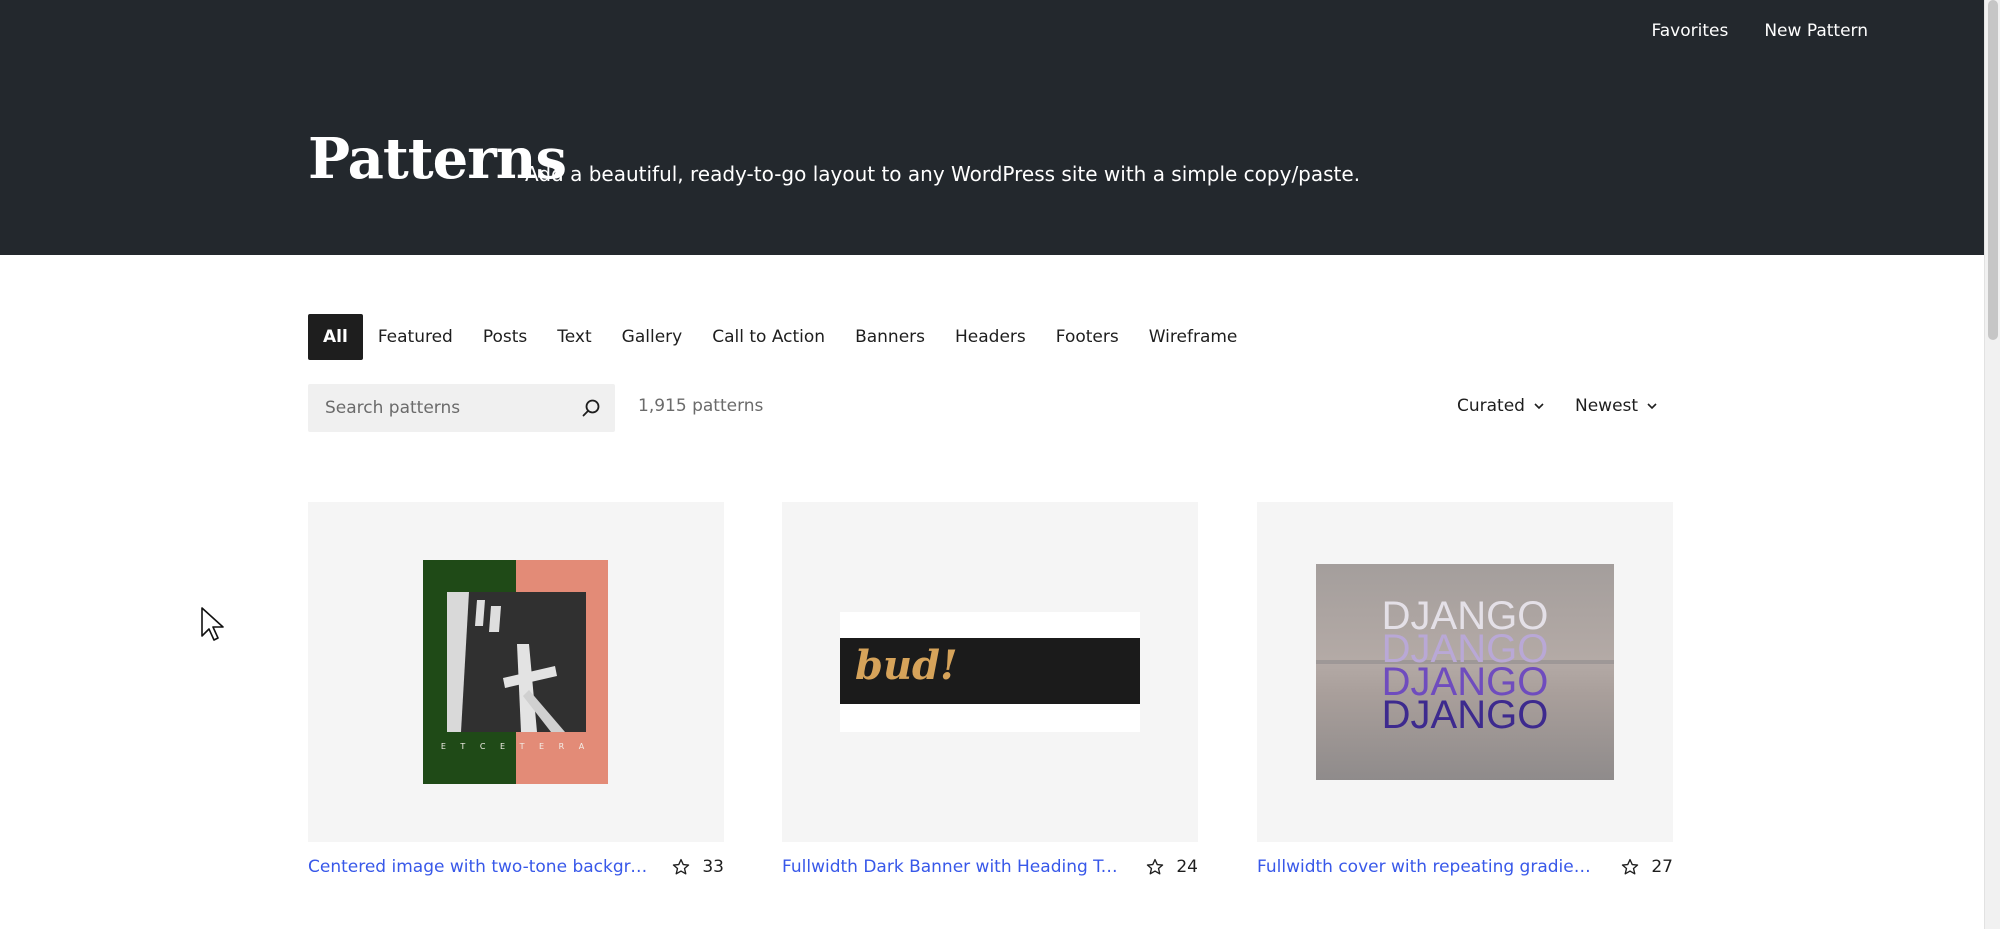 The image size is (2000, 929). I want to click on tab-headers: Headers, so click(990, 337).